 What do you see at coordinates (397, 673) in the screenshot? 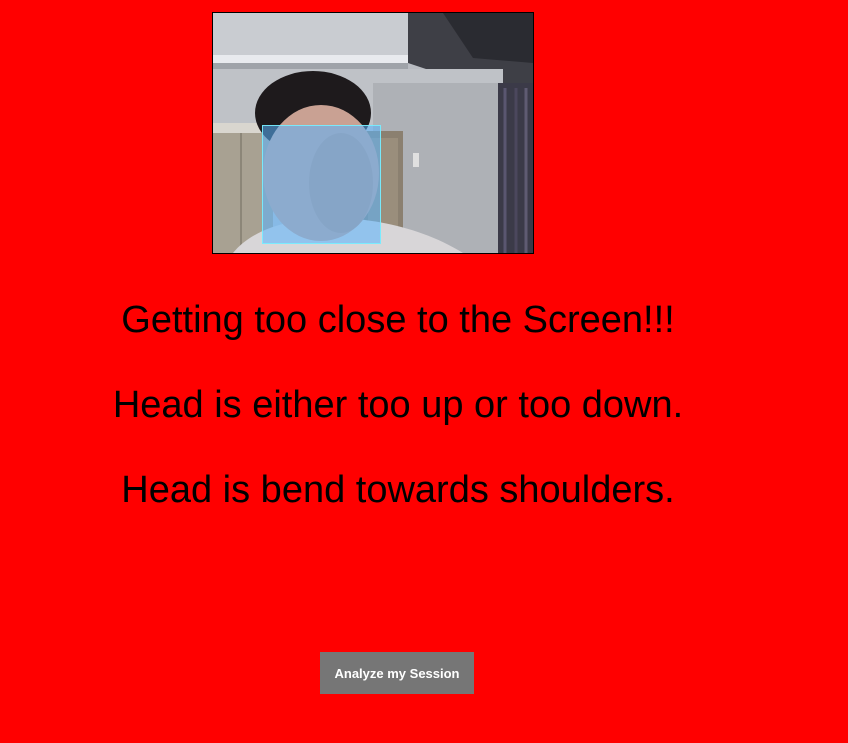
I see `analyze-session-button: Analyze my Session` at bounding box center [397, 673].